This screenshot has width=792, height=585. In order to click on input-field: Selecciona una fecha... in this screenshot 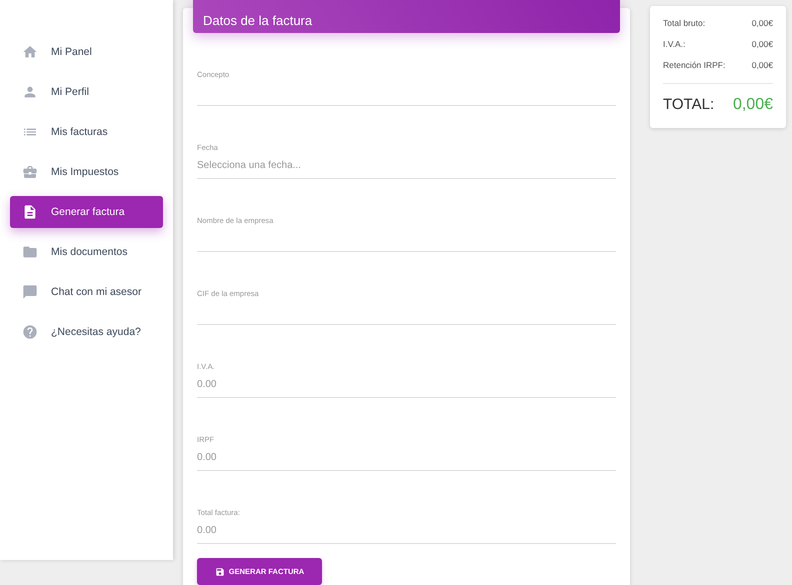, I will do `click(406, 165)`.